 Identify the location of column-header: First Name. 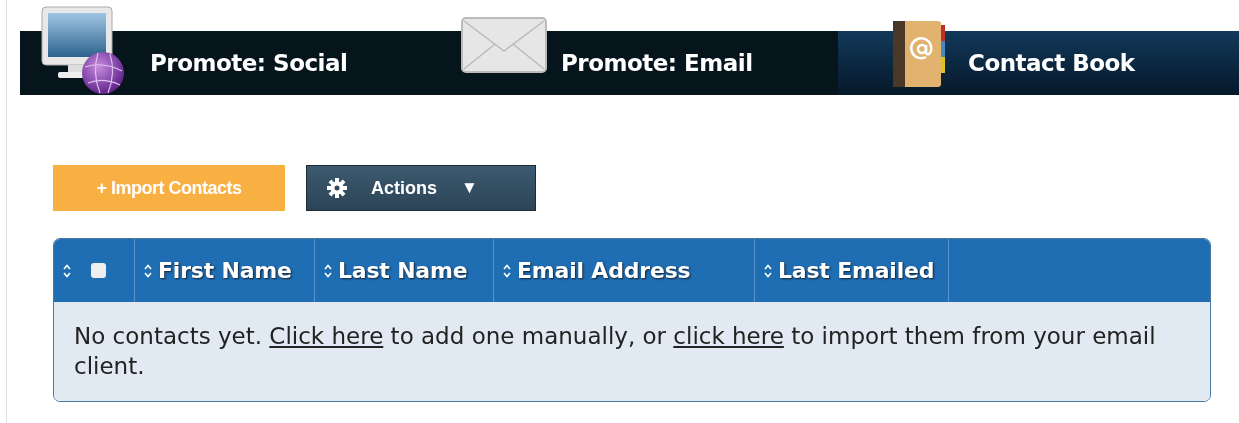
(225, 270).